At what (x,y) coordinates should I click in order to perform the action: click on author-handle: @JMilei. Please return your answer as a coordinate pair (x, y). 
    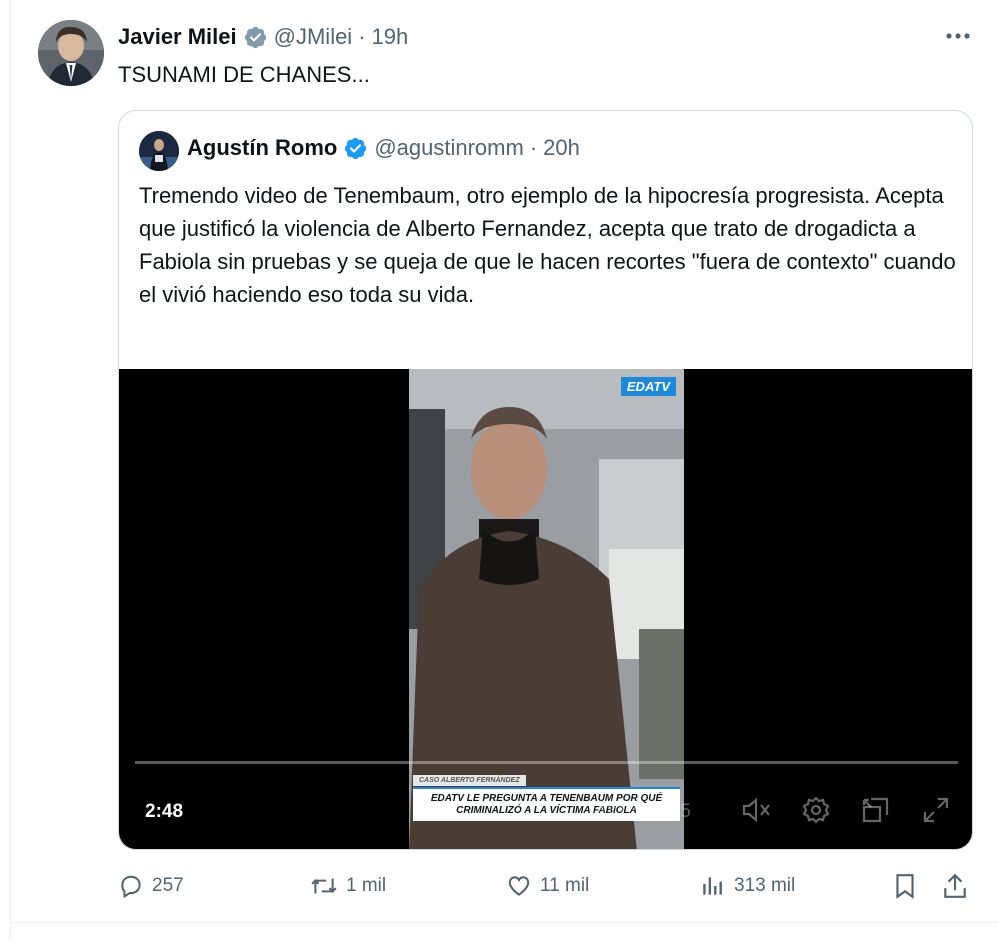
    Looking at the image, I should click on (313, 37).